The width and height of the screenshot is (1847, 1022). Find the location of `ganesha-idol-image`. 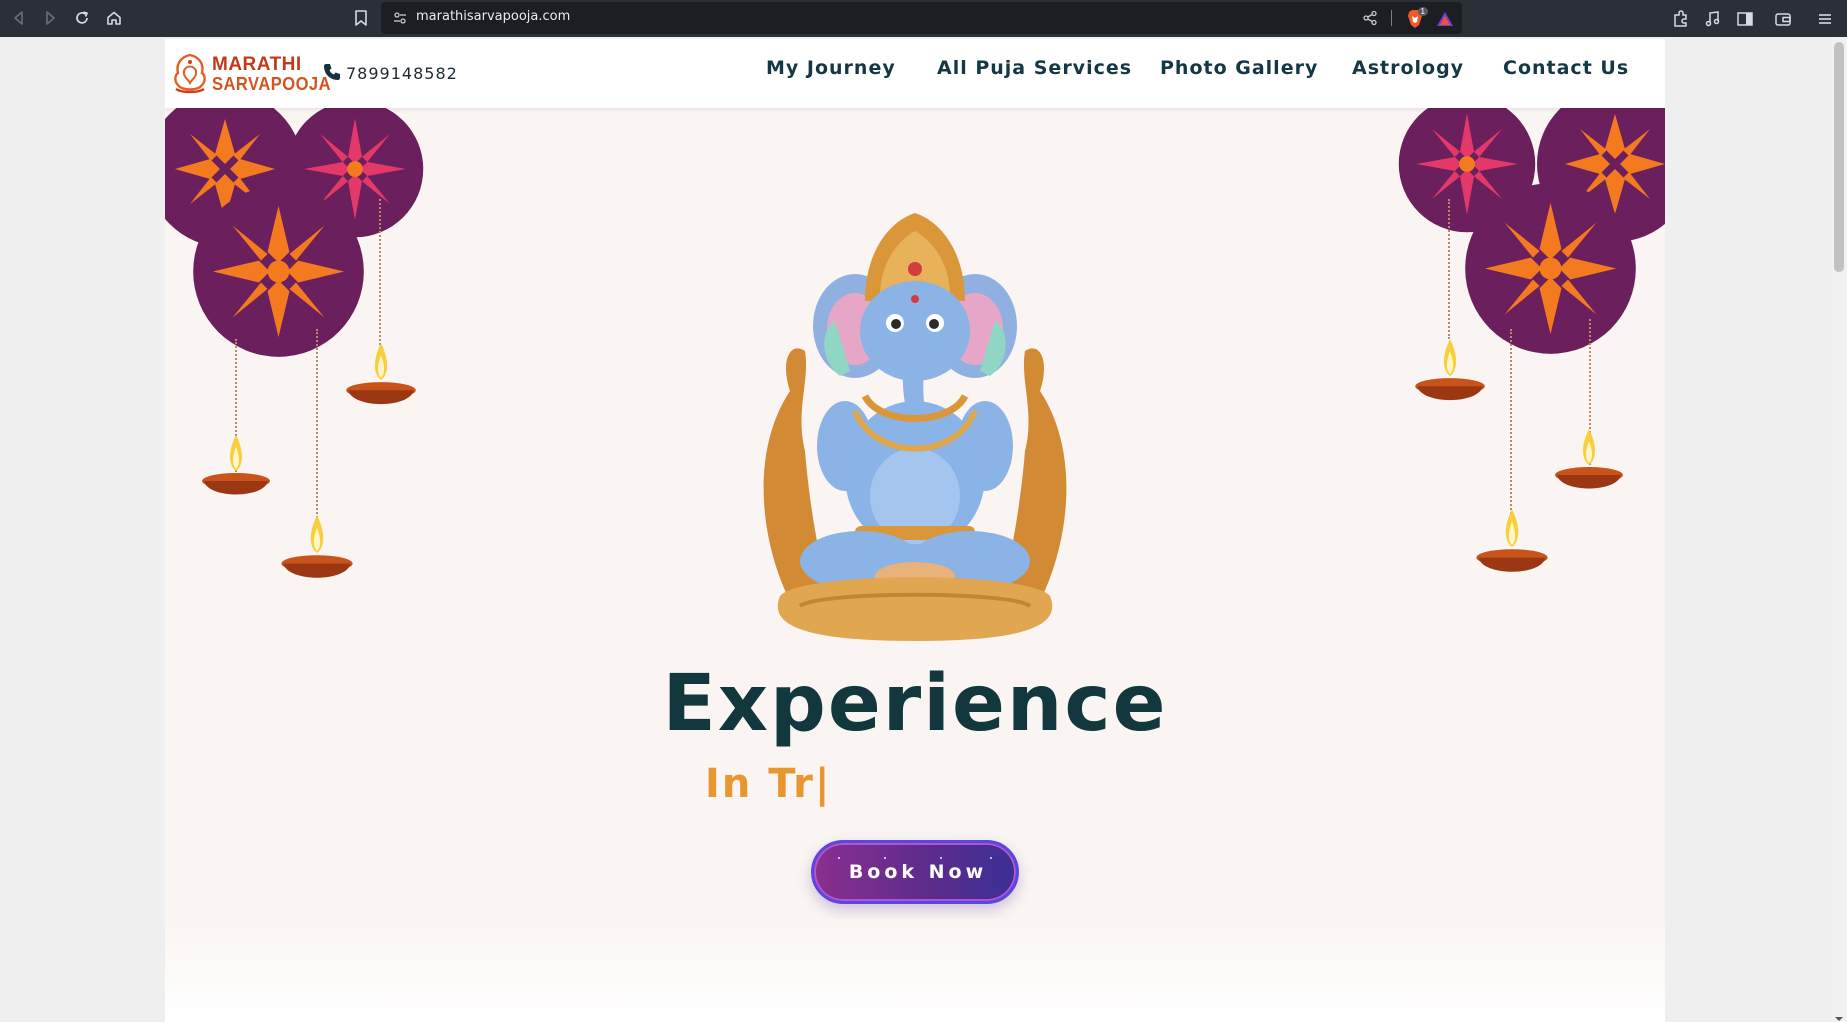

ganesha-idol-image is located at coordinates (915, 427).